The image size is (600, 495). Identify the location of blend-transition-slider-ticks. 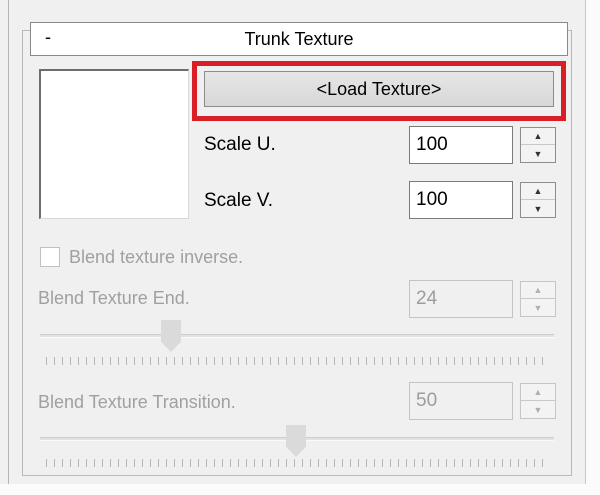
(296, 463).